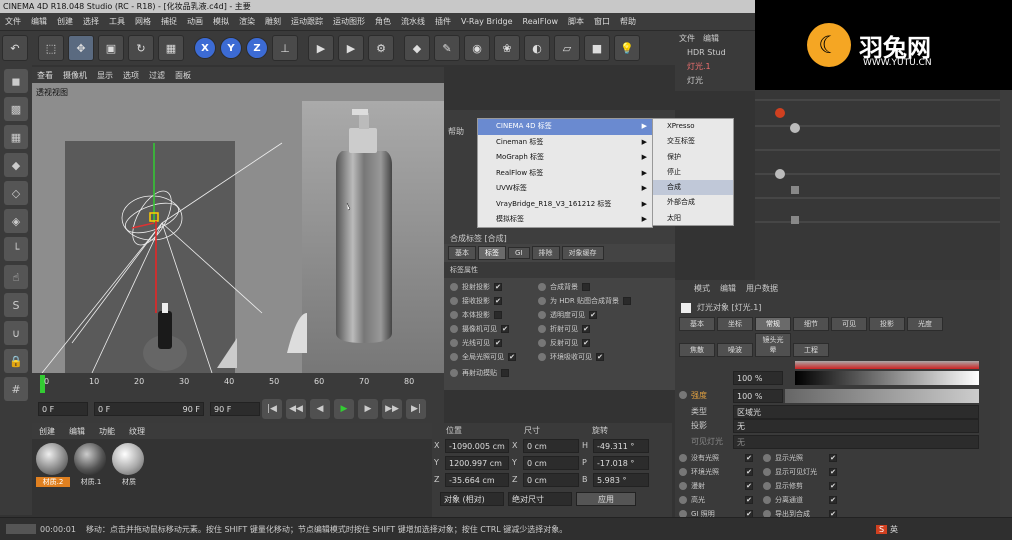 The width and height of the screenshot is (1012, 540). I want to click on render-picture-icon: ▶, so click(351, 48).